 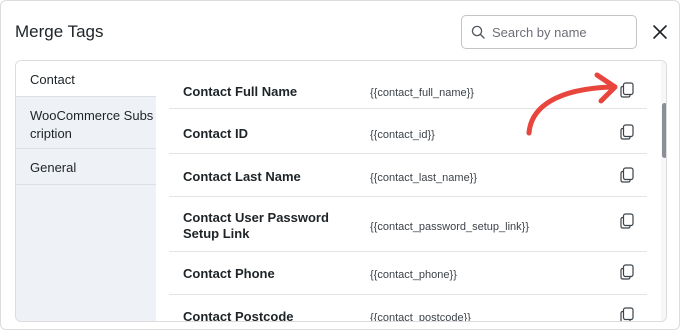 I want to click on sidebar-item-woocommerce-subscription: WooCommerce Subscription, so click(x=86, y=123).